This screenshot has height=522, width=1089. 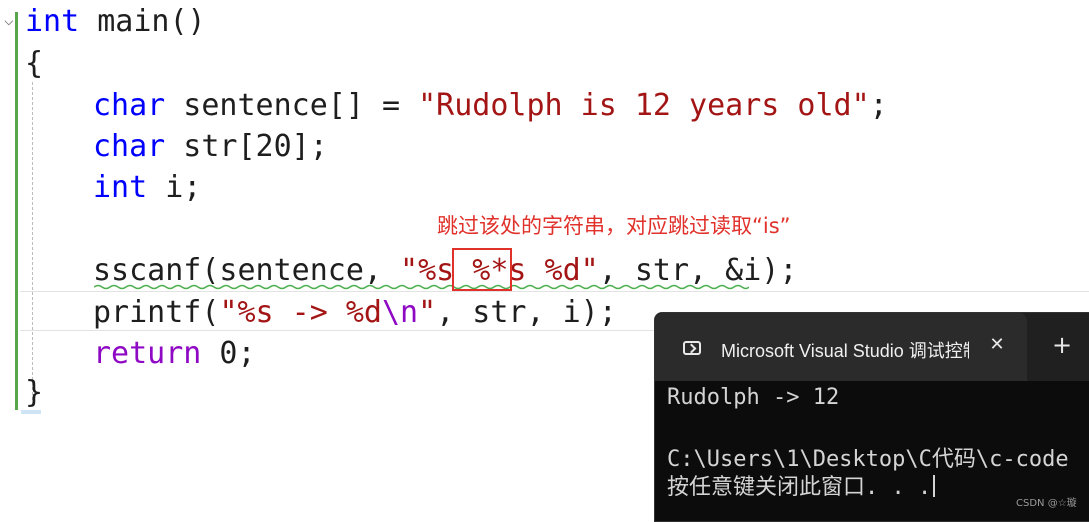 I want to click on code-line-9: }, so click(x=34, y=393).